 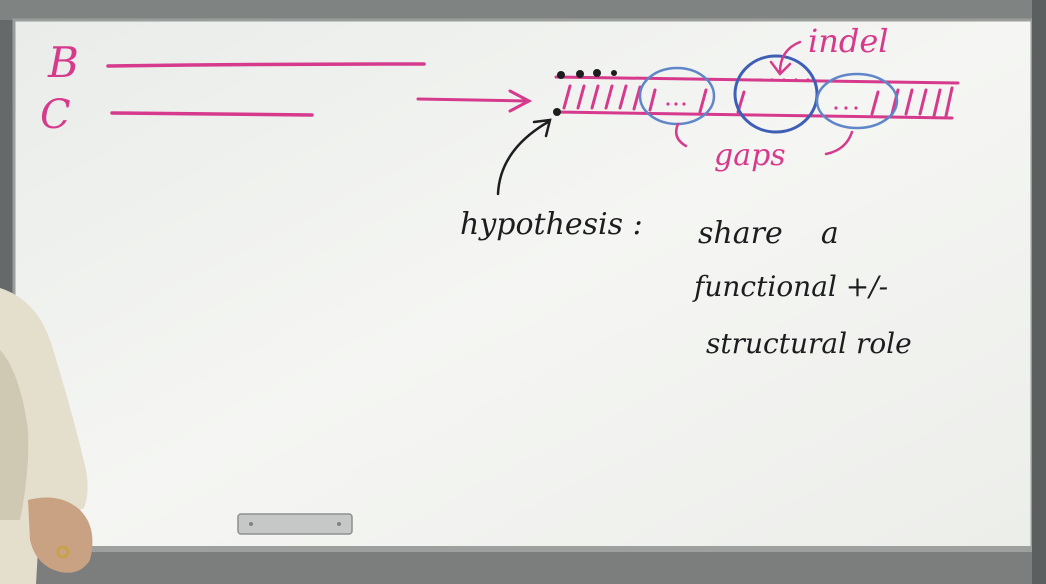 What do you see at coordinates (339, 524) in the screenshot?
I see `clip-screw-right` at bounding box center [339, 524].